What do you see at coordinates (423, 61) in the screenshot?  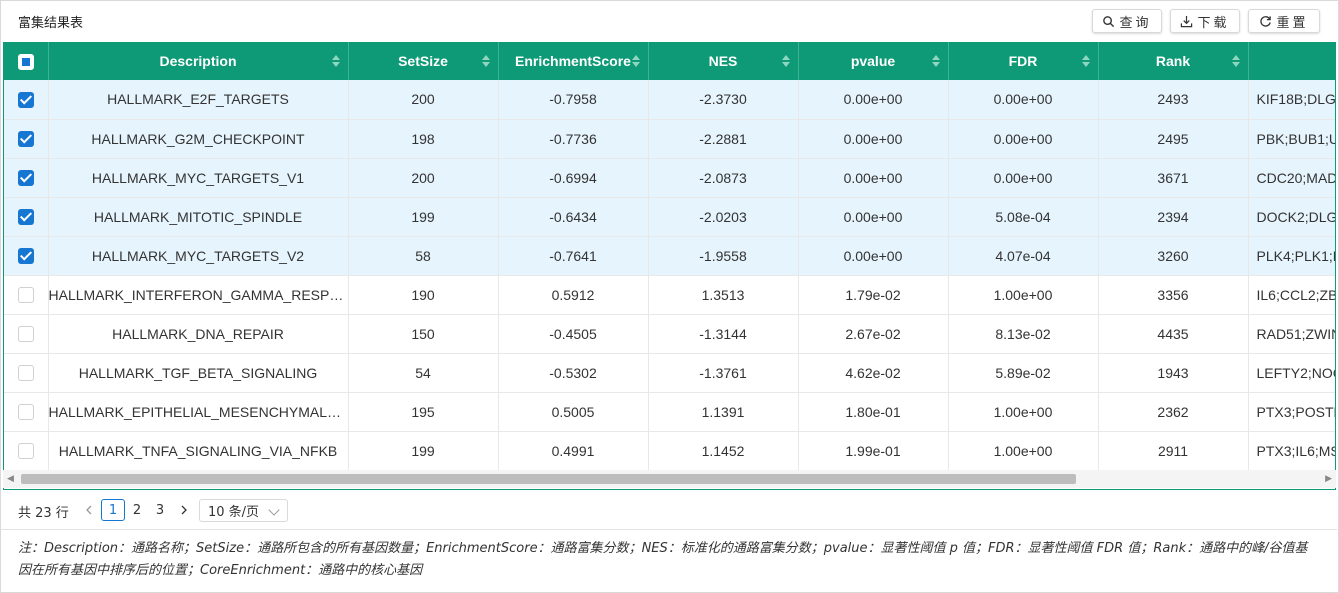 I see `column-header-setsize: SetSize` at bounding box center [423, 61].